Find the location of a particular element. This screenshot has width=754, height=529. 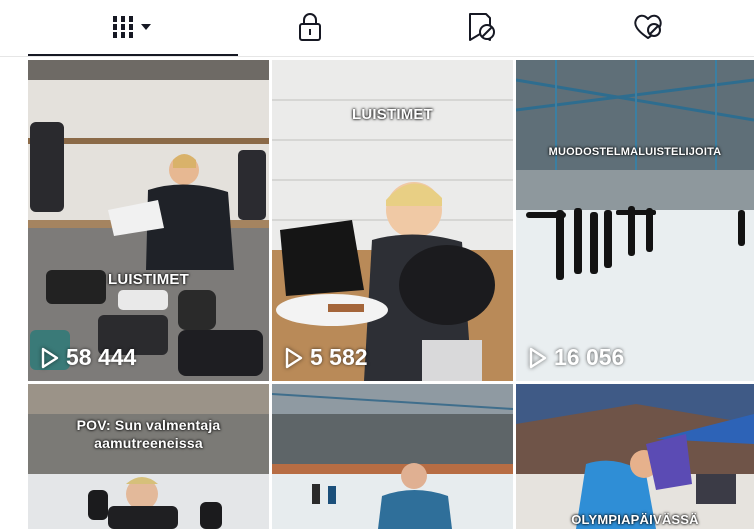

video-tile-6: OLYMPIAPÄIVÄSSÄ is located at coordinates (635, 456).